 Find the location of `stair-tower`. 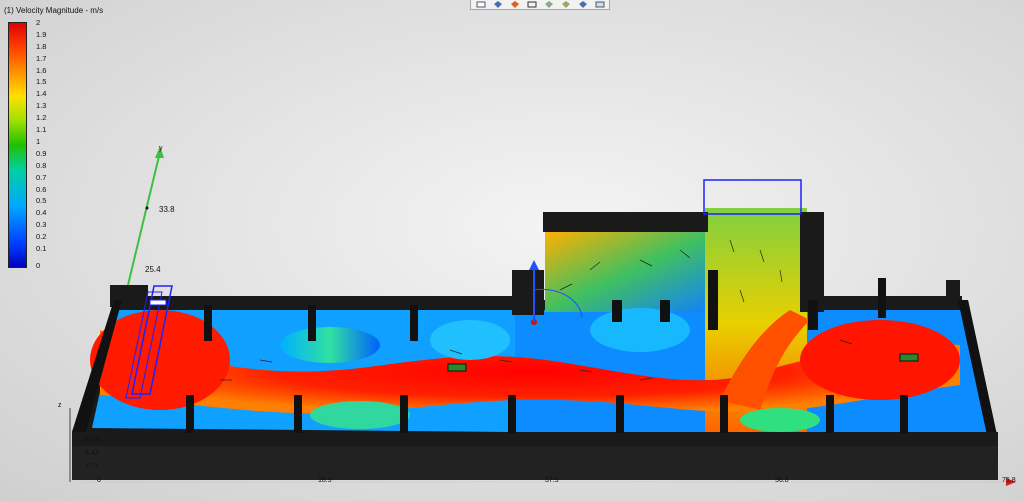

stair-tower is located at coordinates (528, 292).